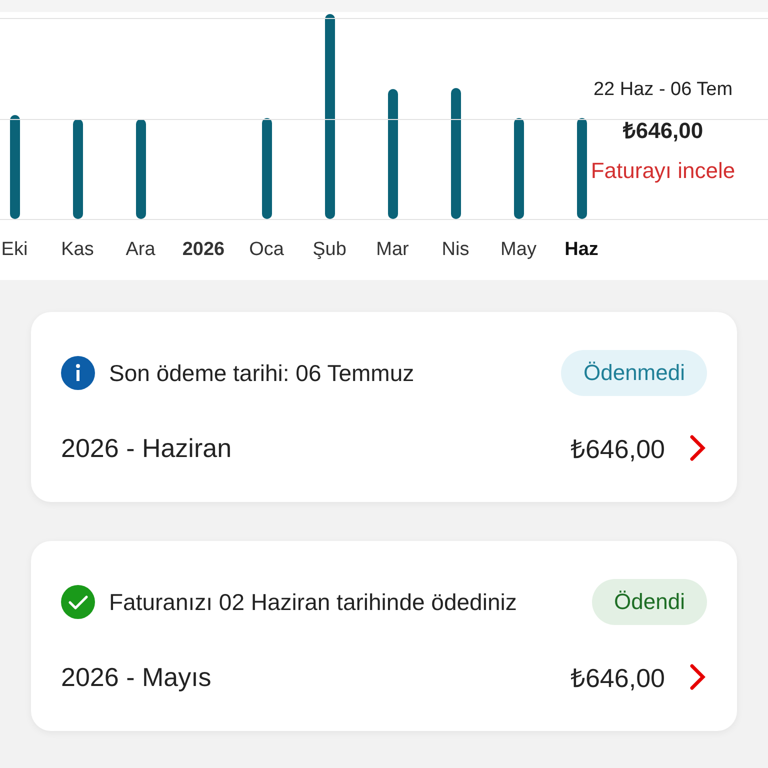 This screenshot has height=768, width=768. Describe the element at coordinates (663, 171) in the screenshot. I see `view-bill-link: Faturayı incele` at that location.